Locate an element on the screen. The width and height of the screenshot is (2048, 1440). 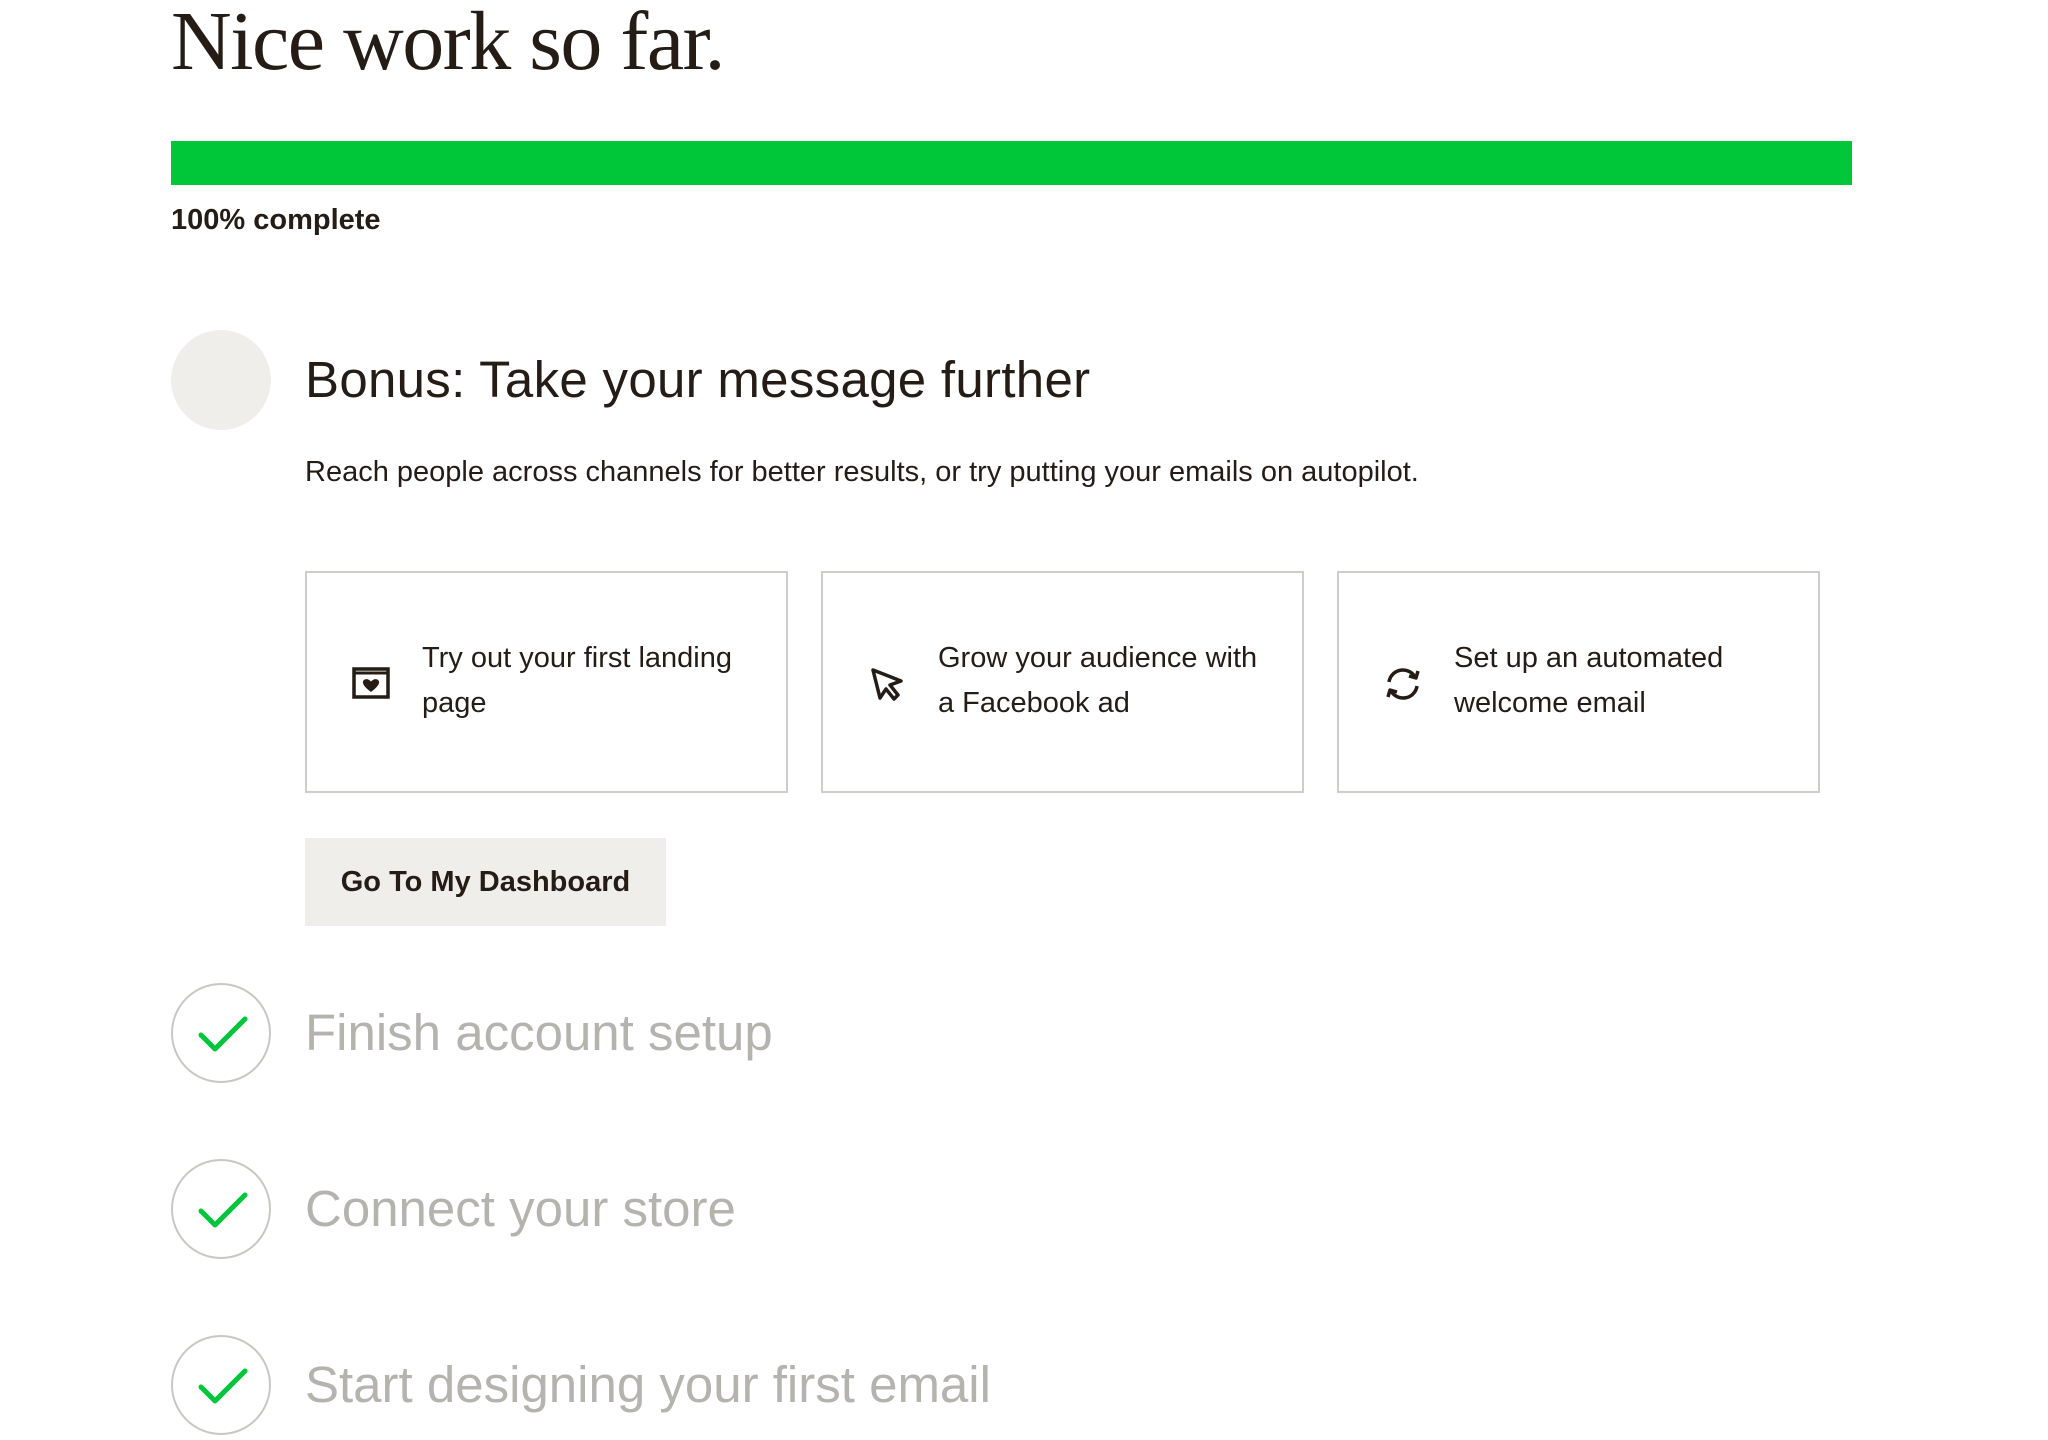
go-to-dashboard-button: Go To My Dashboard is located at coordinates (485, 882).